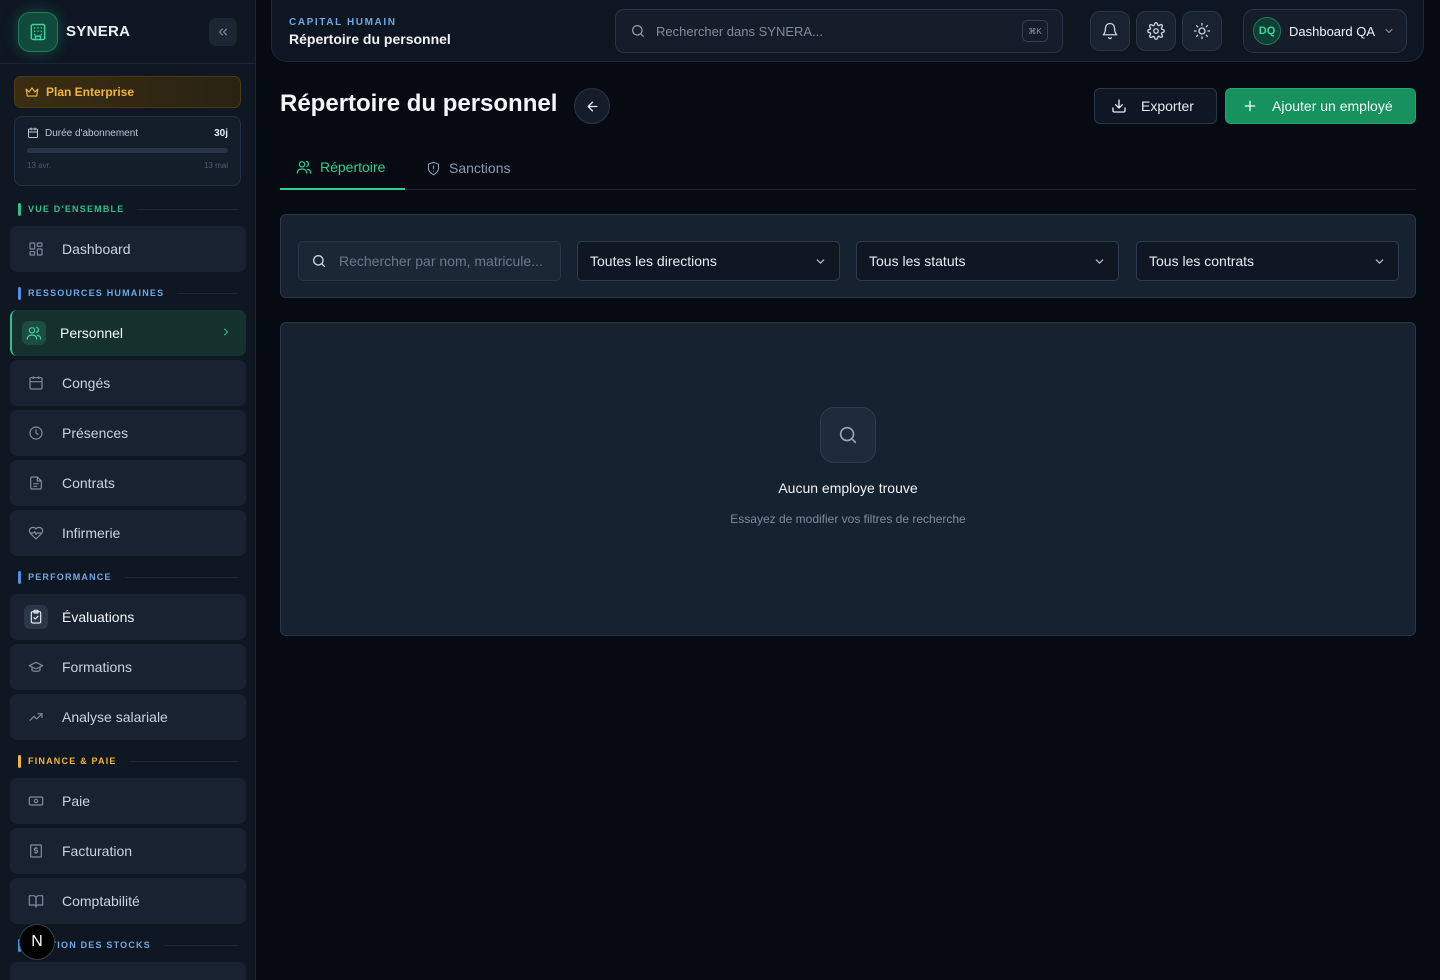  Describe the element at coordinates (96, 249) in the screenshot. I see `sidebar-item-label: Dashboard` at that location.